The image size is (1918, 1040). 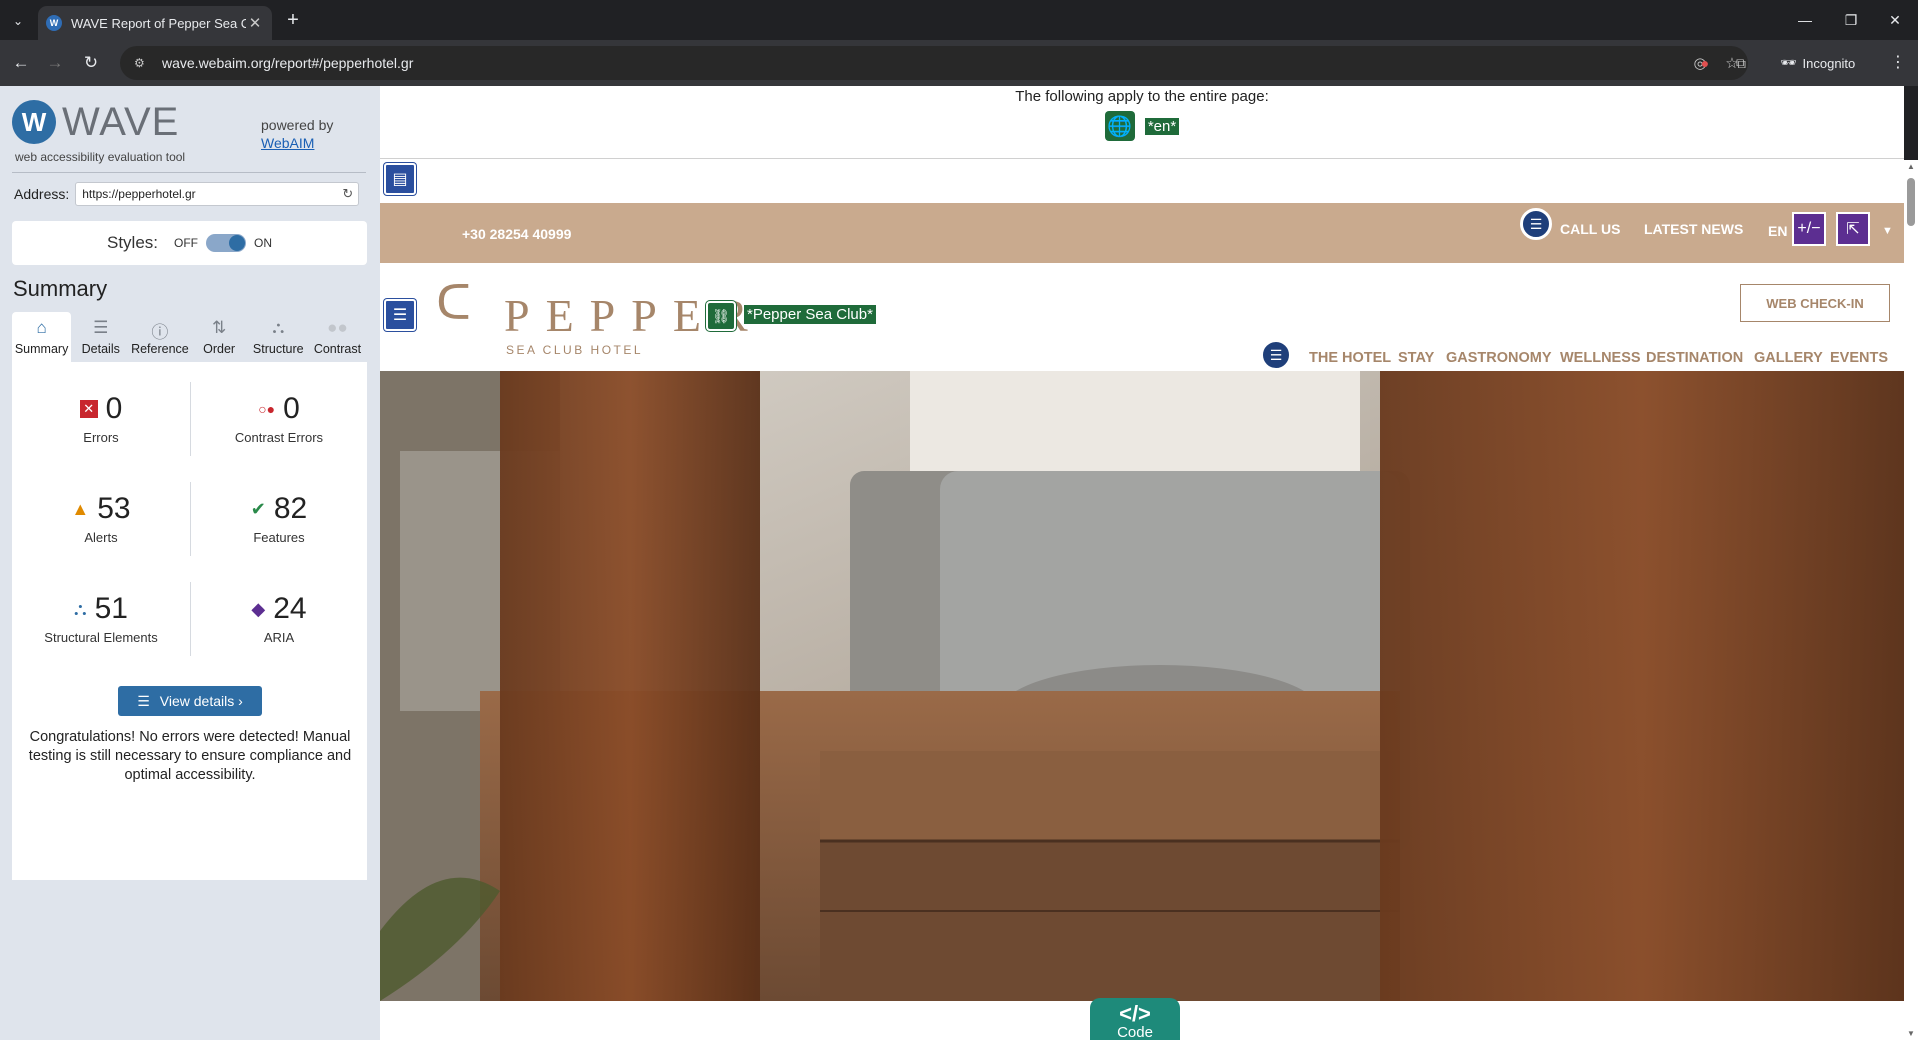 I want to click on phone-number: +30 28254 40999, so click(x=516, y=234).